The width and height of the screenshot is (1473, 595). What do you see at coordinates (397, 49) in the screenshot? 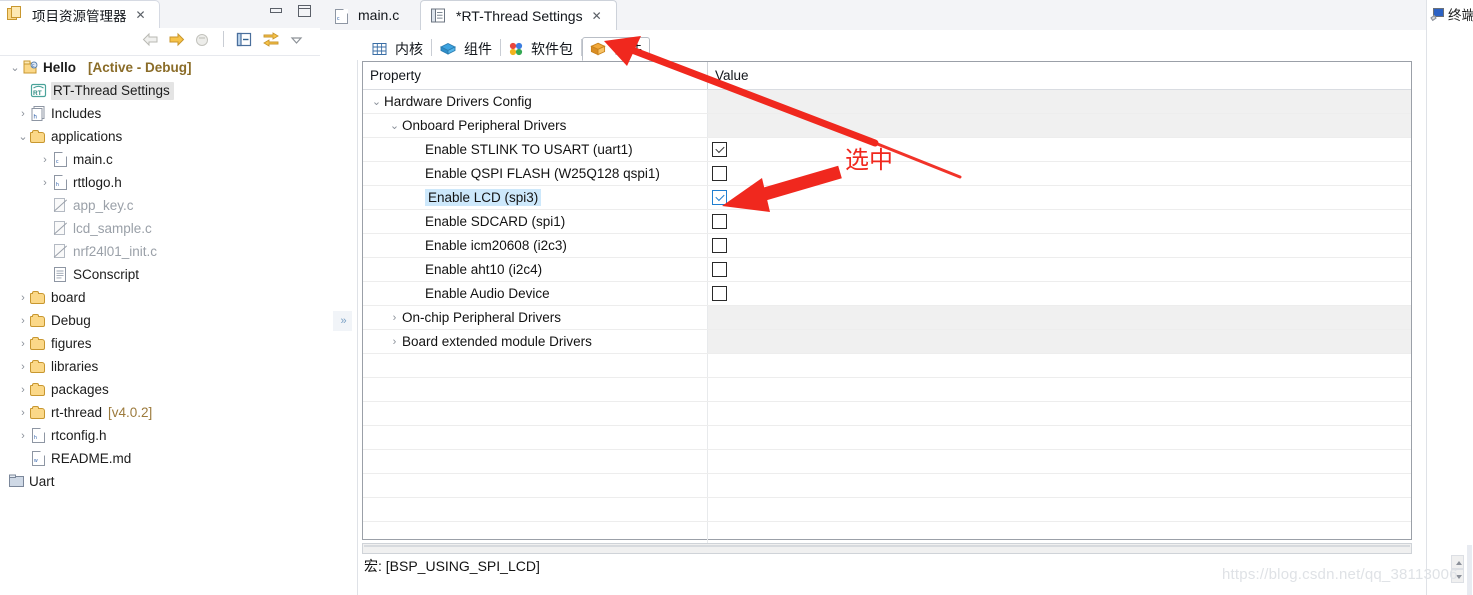
I see `tab-kernel: 内核` at bounding box center [397, 49].